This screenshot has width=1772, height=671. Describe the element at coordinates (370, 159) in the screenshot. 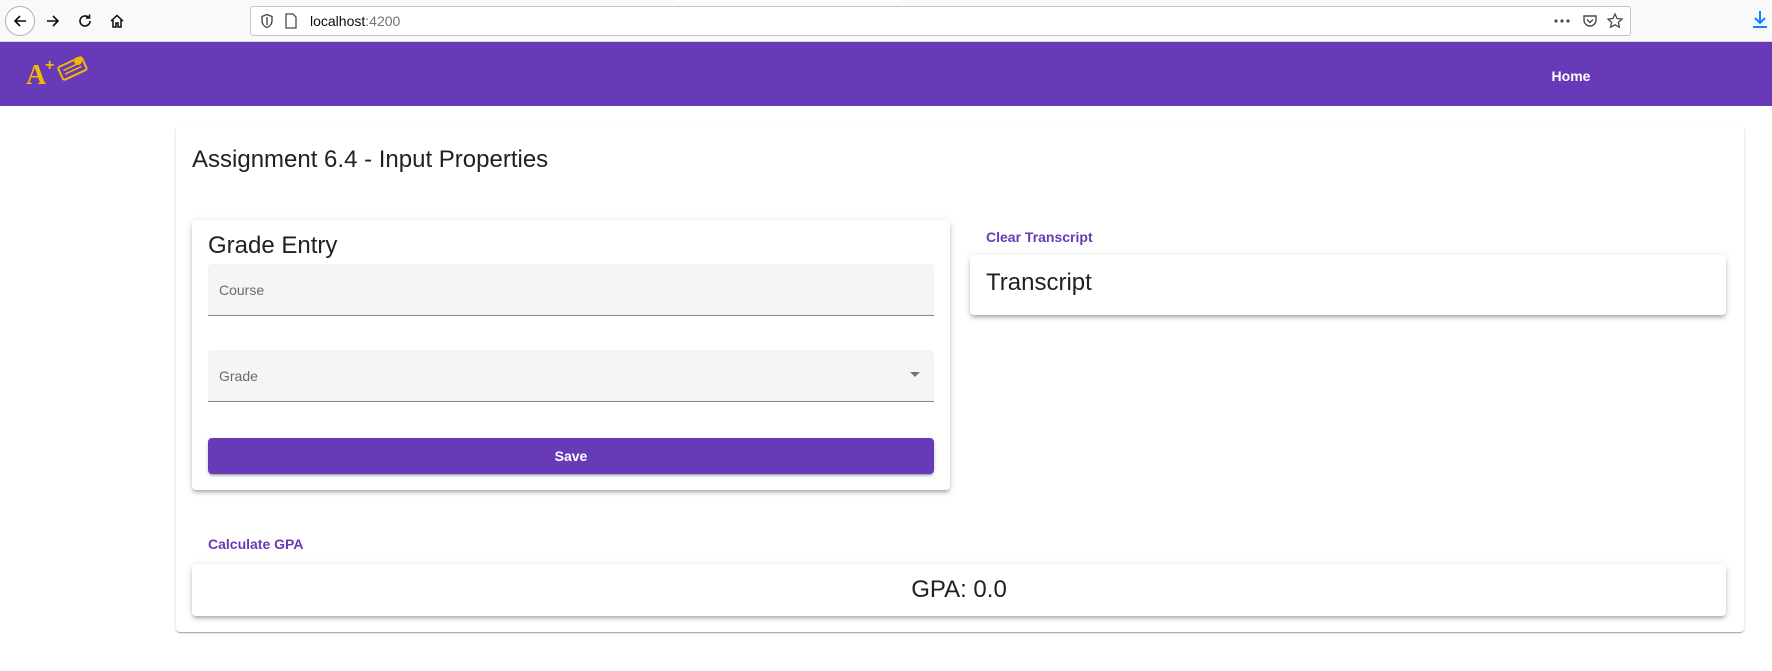

I see `page-title: Assignment 6.4 - Input Properties` at that location.